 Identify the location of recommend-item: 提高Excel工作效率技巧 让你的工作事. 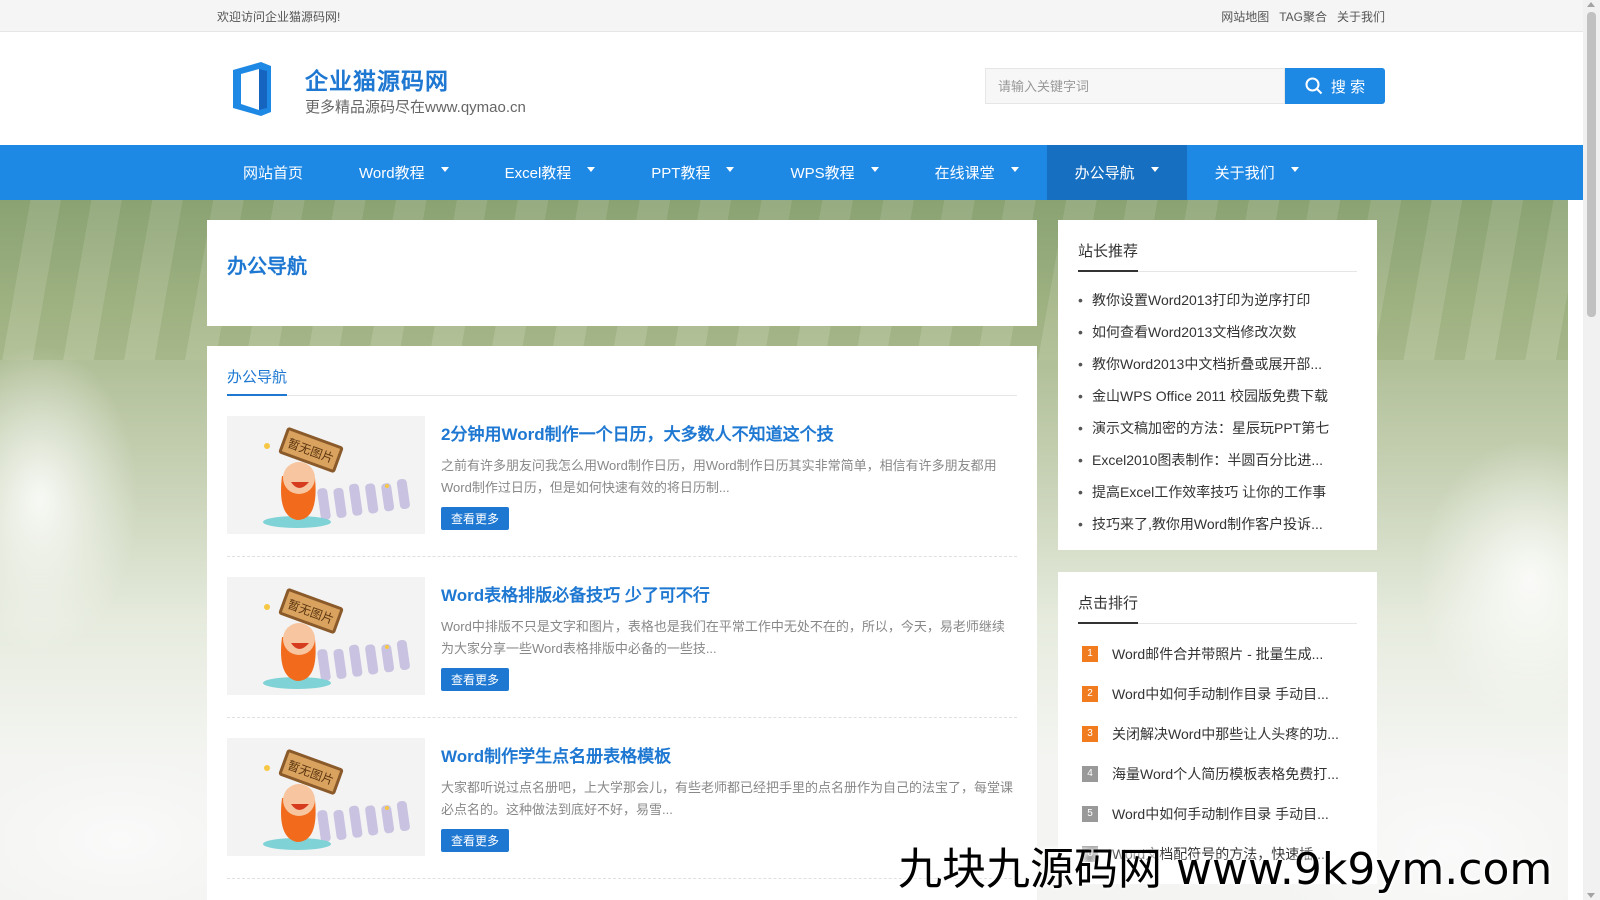
(1217, 492).